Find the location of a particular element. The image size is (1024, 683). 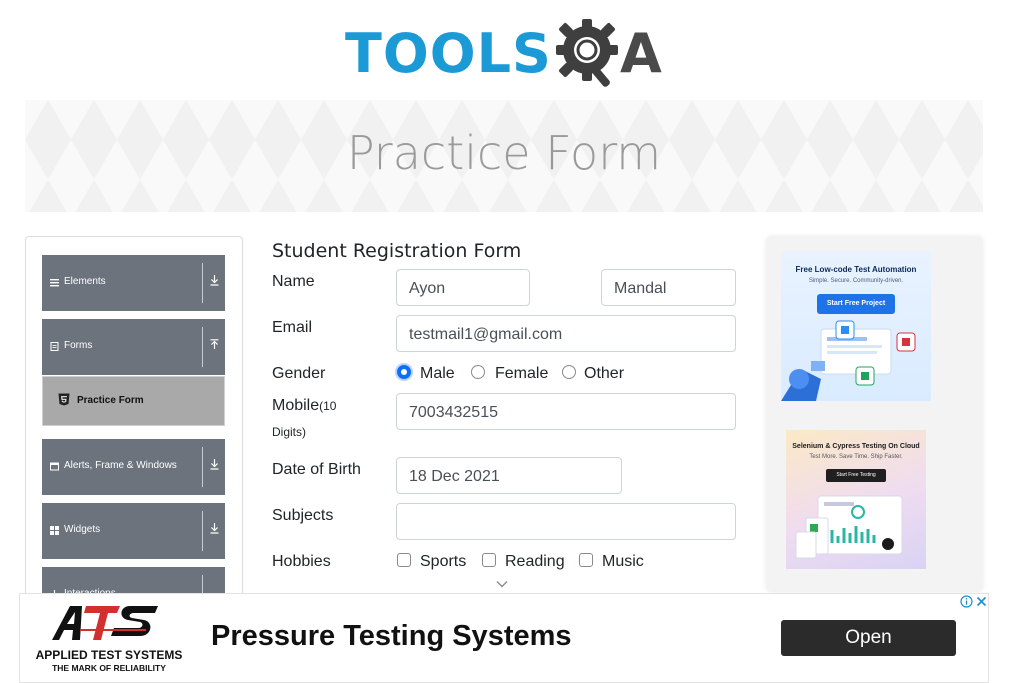

ad-cta-button: Start Free Testing is located at coordinates (856, 475).